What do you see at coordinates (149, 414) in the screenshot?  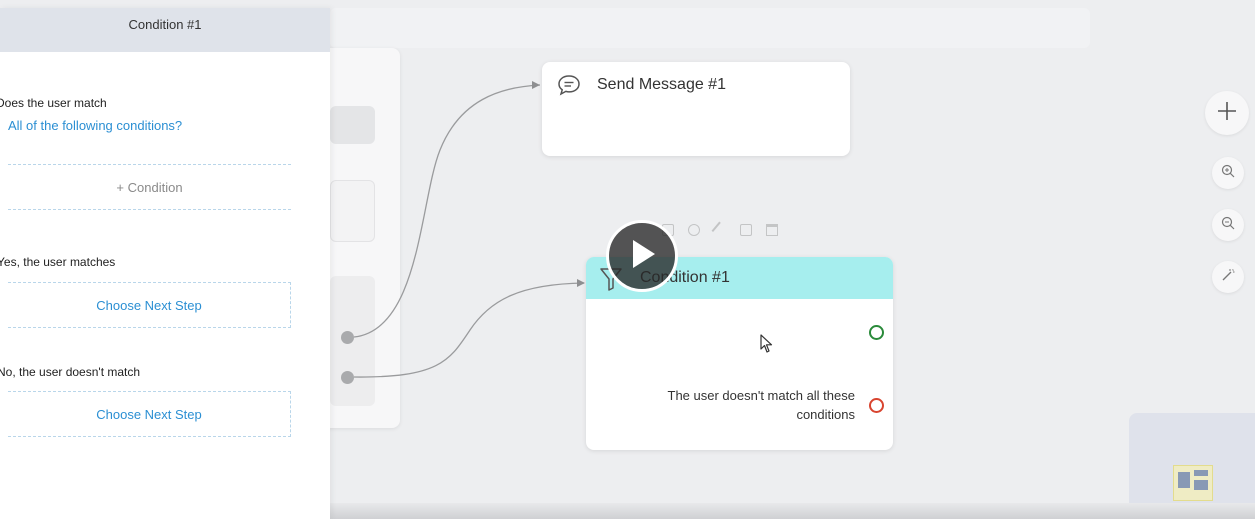 I see `no-next-step-button: Choose Next Step` at bounding box center [149, 414].